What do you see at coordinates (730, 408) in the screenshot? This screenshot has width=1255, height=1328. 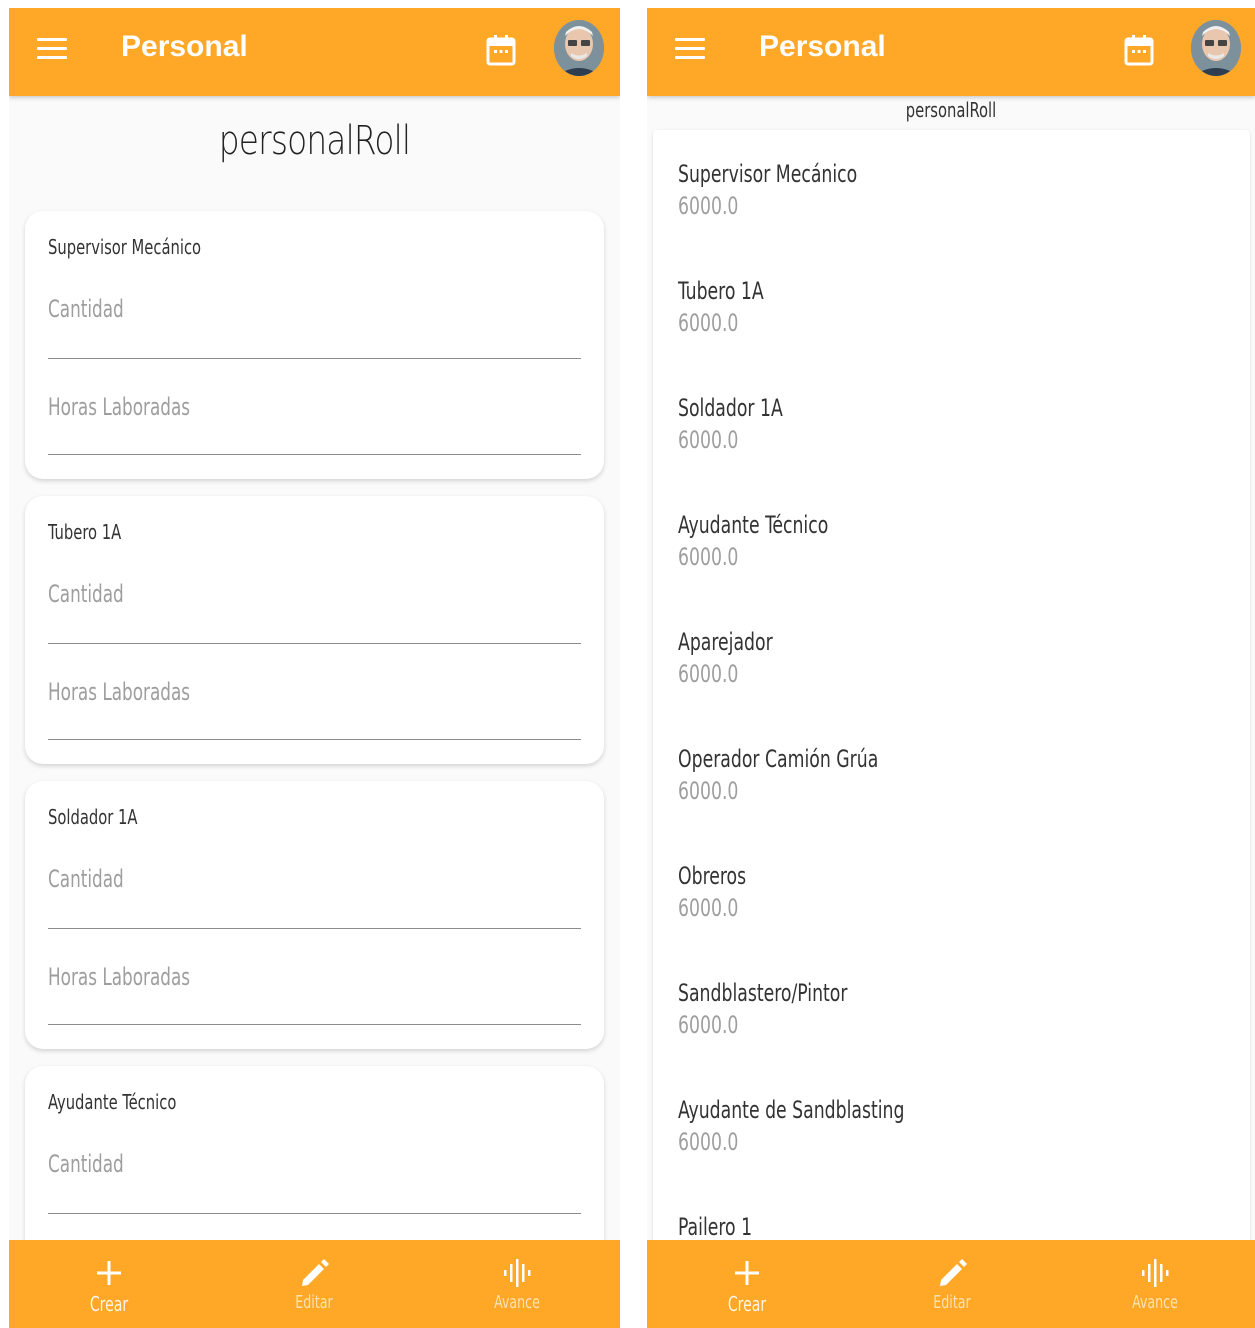 I see `item-title: Soldador 1A` at bounding box center [730, 408].